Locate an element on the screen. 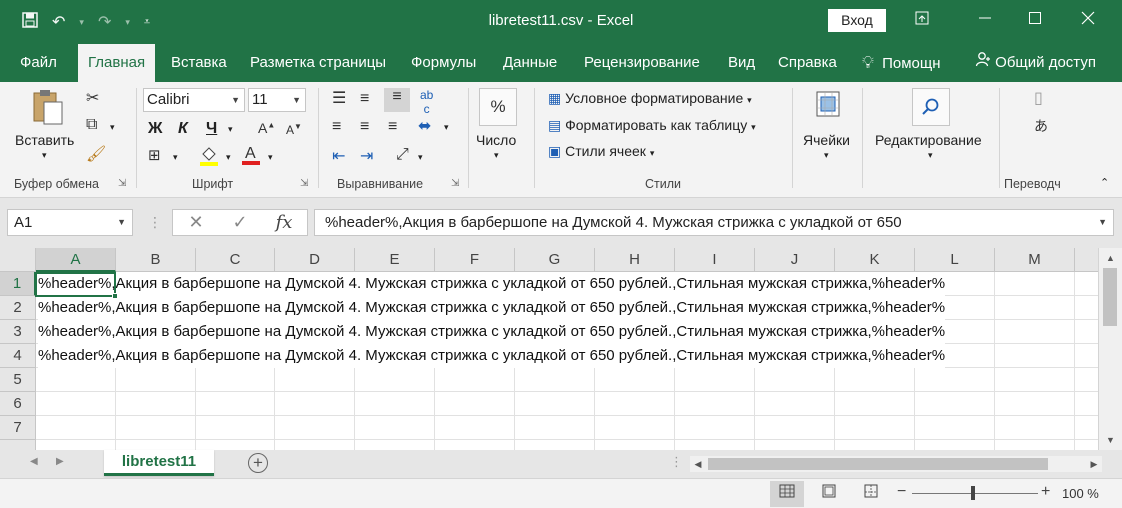  paste-dropdown-icon: ▾ is located at coordinates (44, 155).